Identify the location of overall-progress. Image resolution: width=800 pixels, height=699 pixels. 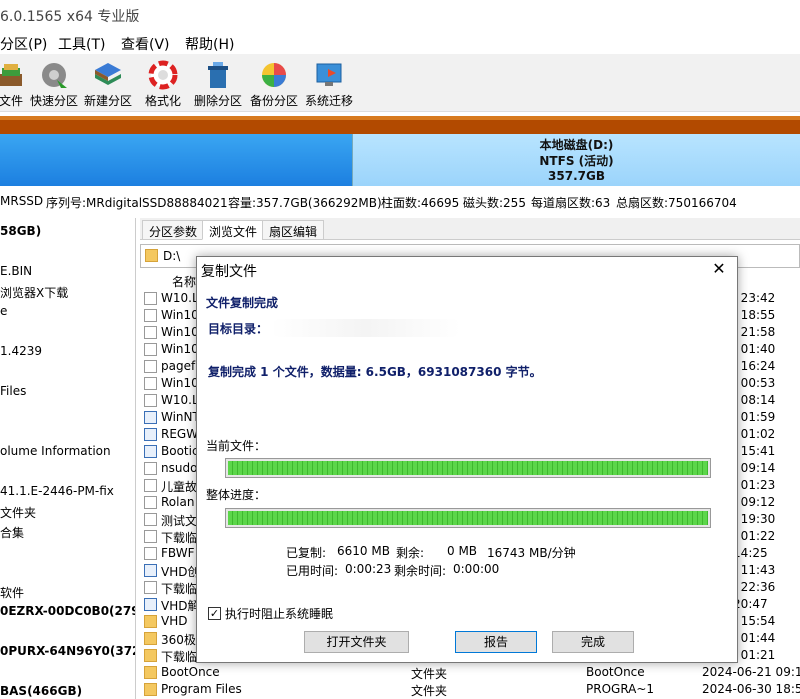
(468, 518).